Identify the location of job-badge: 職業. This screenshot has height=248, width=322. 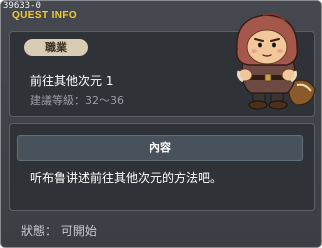
(56, 47).